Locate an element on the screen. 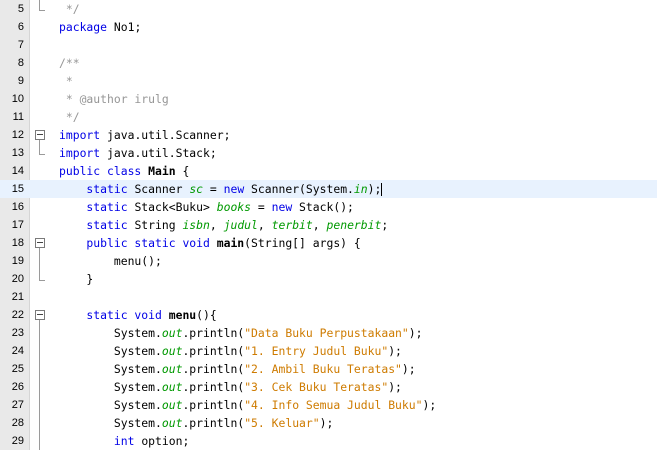  code-line: 11 */ is located at coordinates (328, 117).